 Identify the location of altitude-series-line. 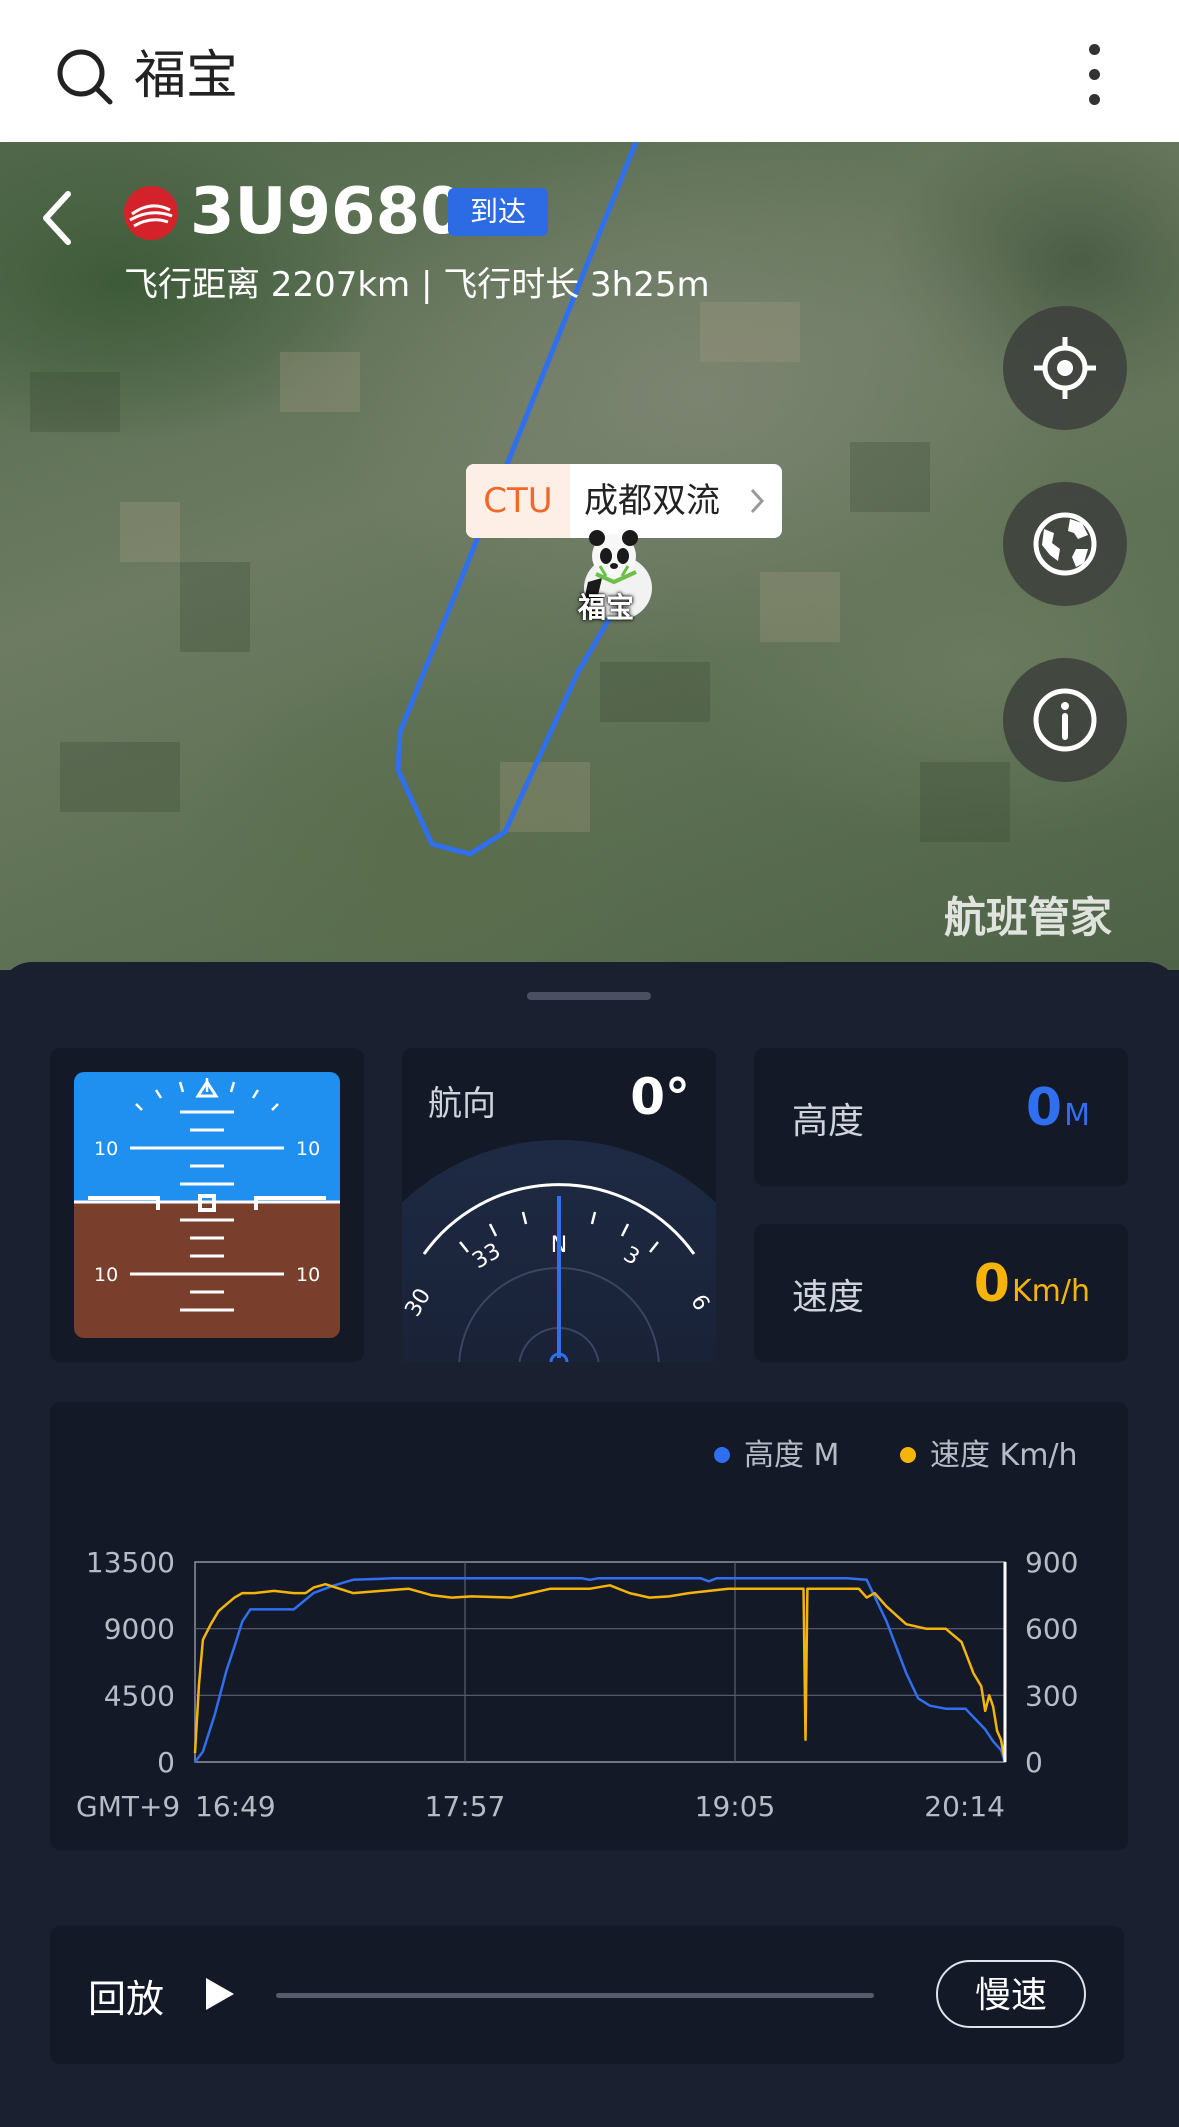
(600, 1670).